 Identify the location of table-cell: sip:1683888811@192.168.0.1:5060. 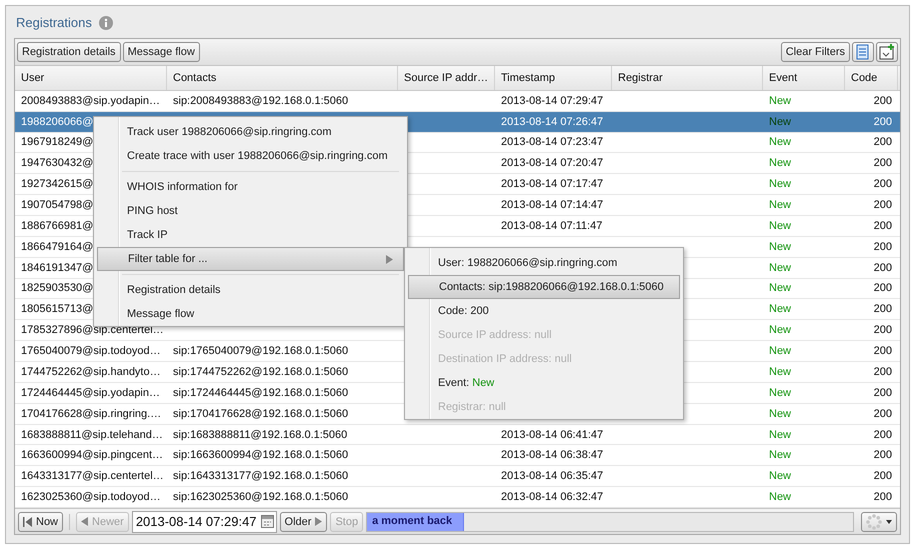
(260, 434).